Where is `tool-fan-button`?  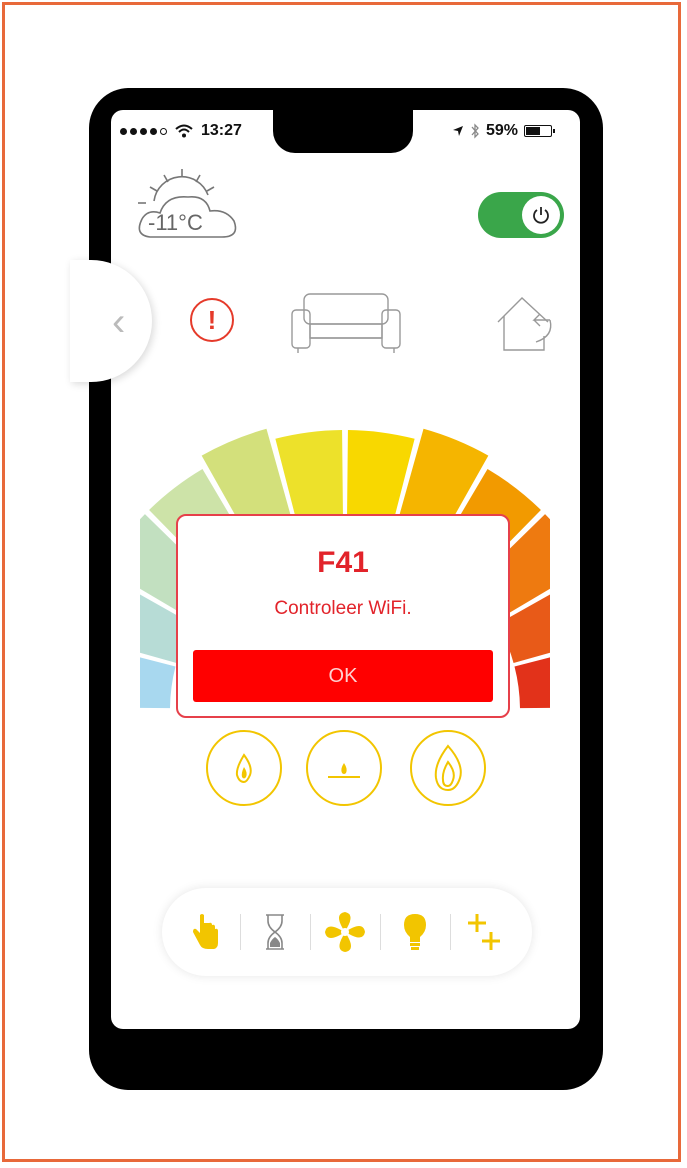
tool-fan-button is located at coordinates (345, 932).